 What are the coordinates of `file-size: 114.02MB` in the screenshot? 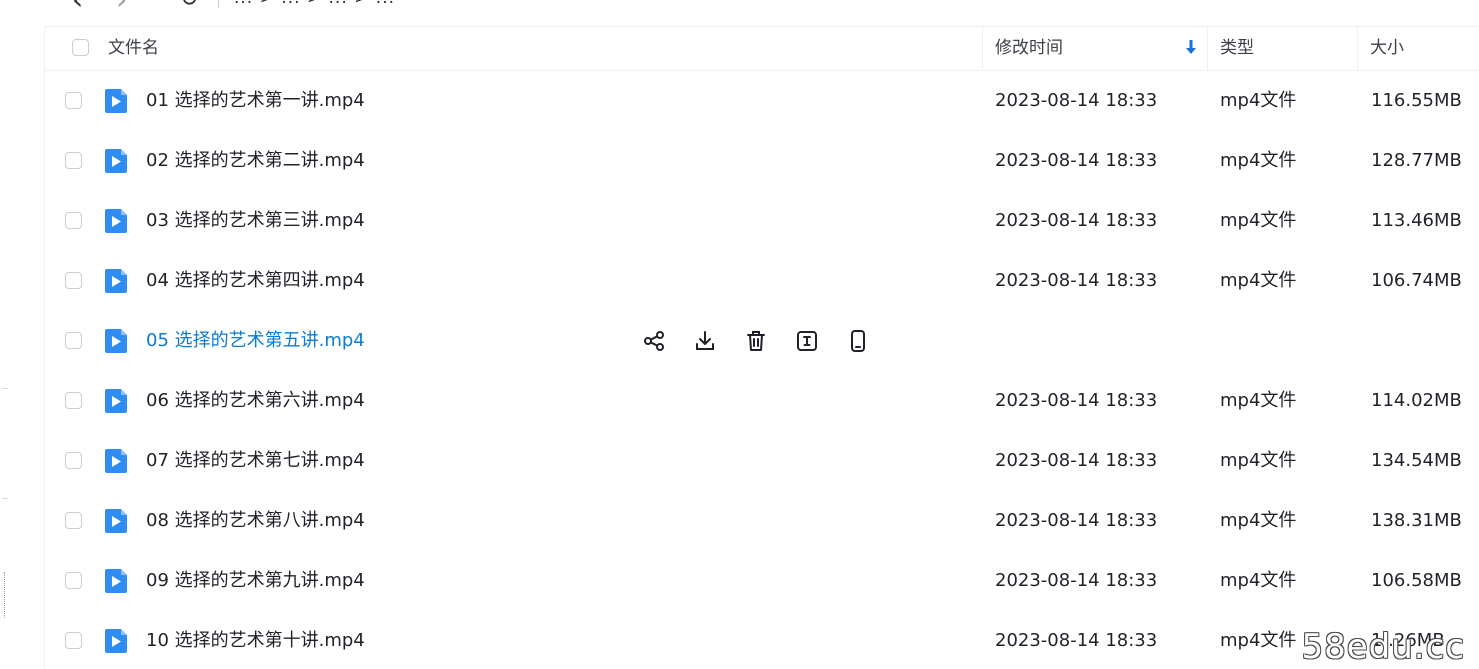 It's located at (1416, 400).